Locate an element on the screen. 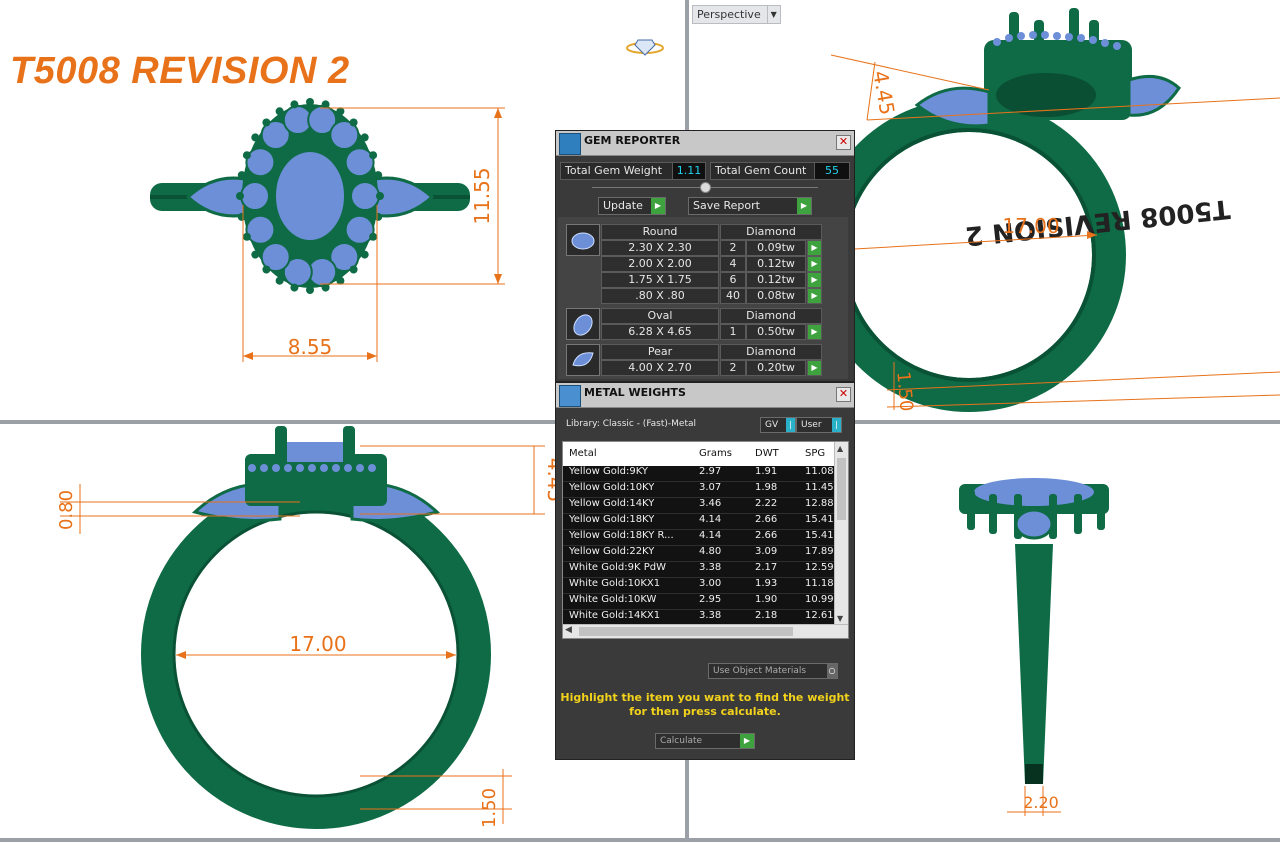 The image size is (1280, 842). gem-shape-header: Round is located at coordinates (660, 232).